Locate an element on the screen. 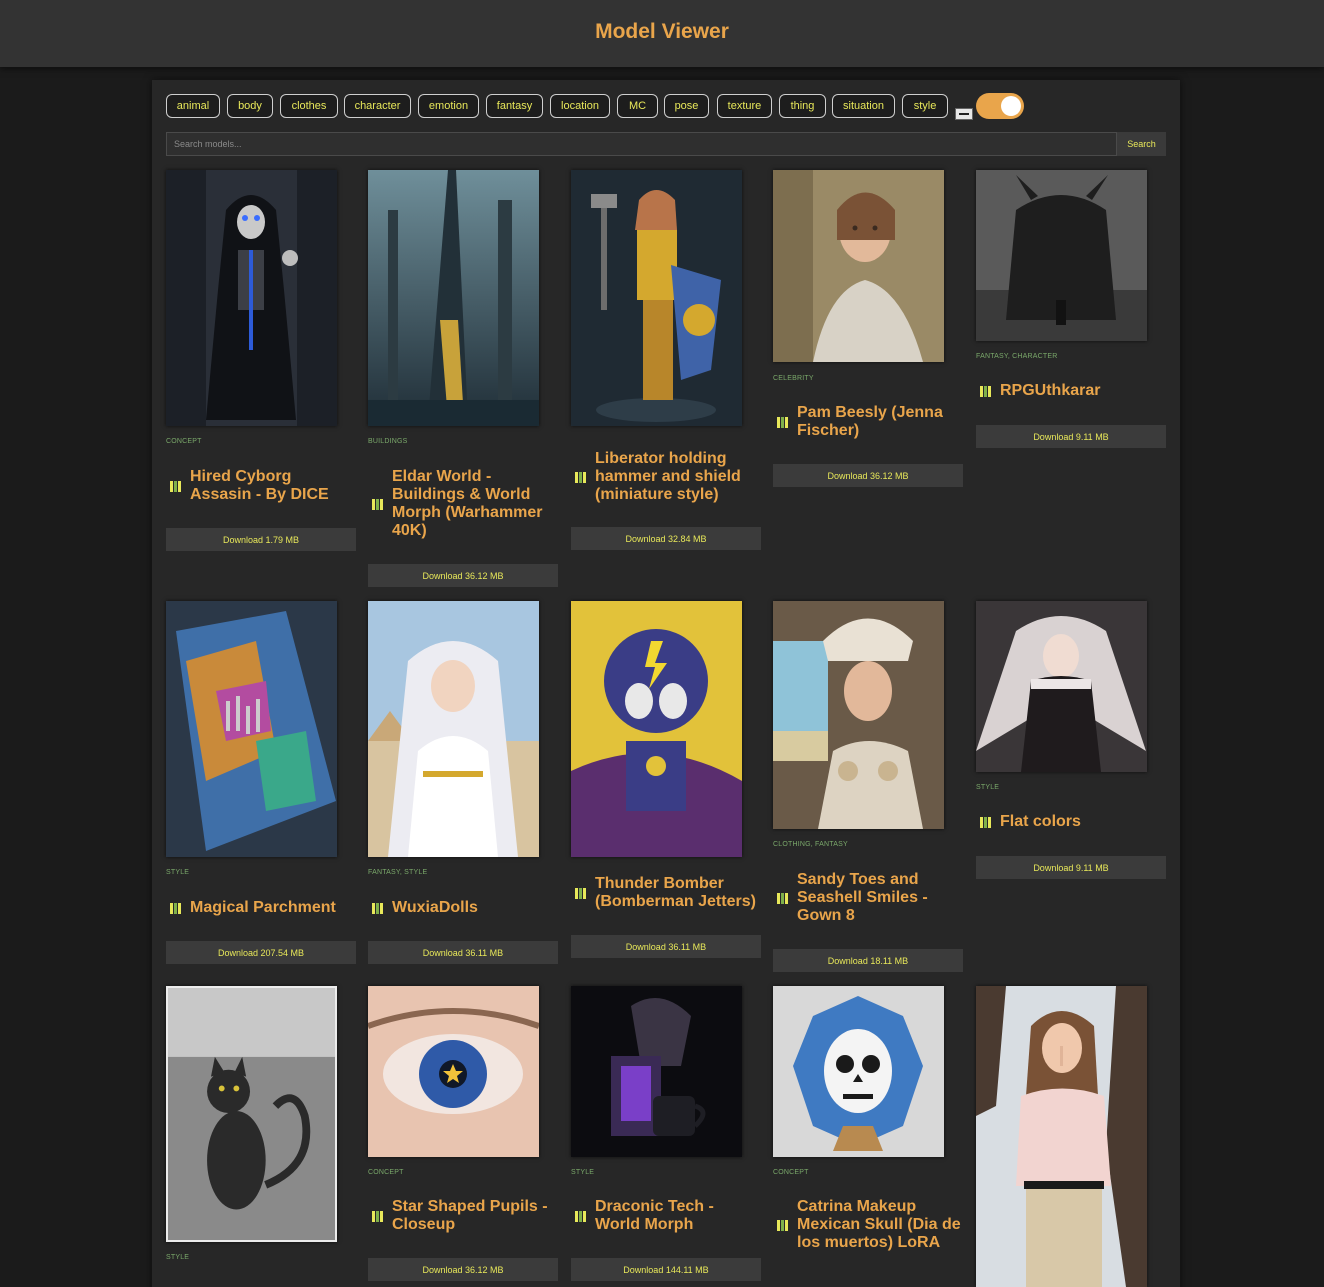  card-title: Draconic Tech - World Morph is located at coordinates (678, 1216).